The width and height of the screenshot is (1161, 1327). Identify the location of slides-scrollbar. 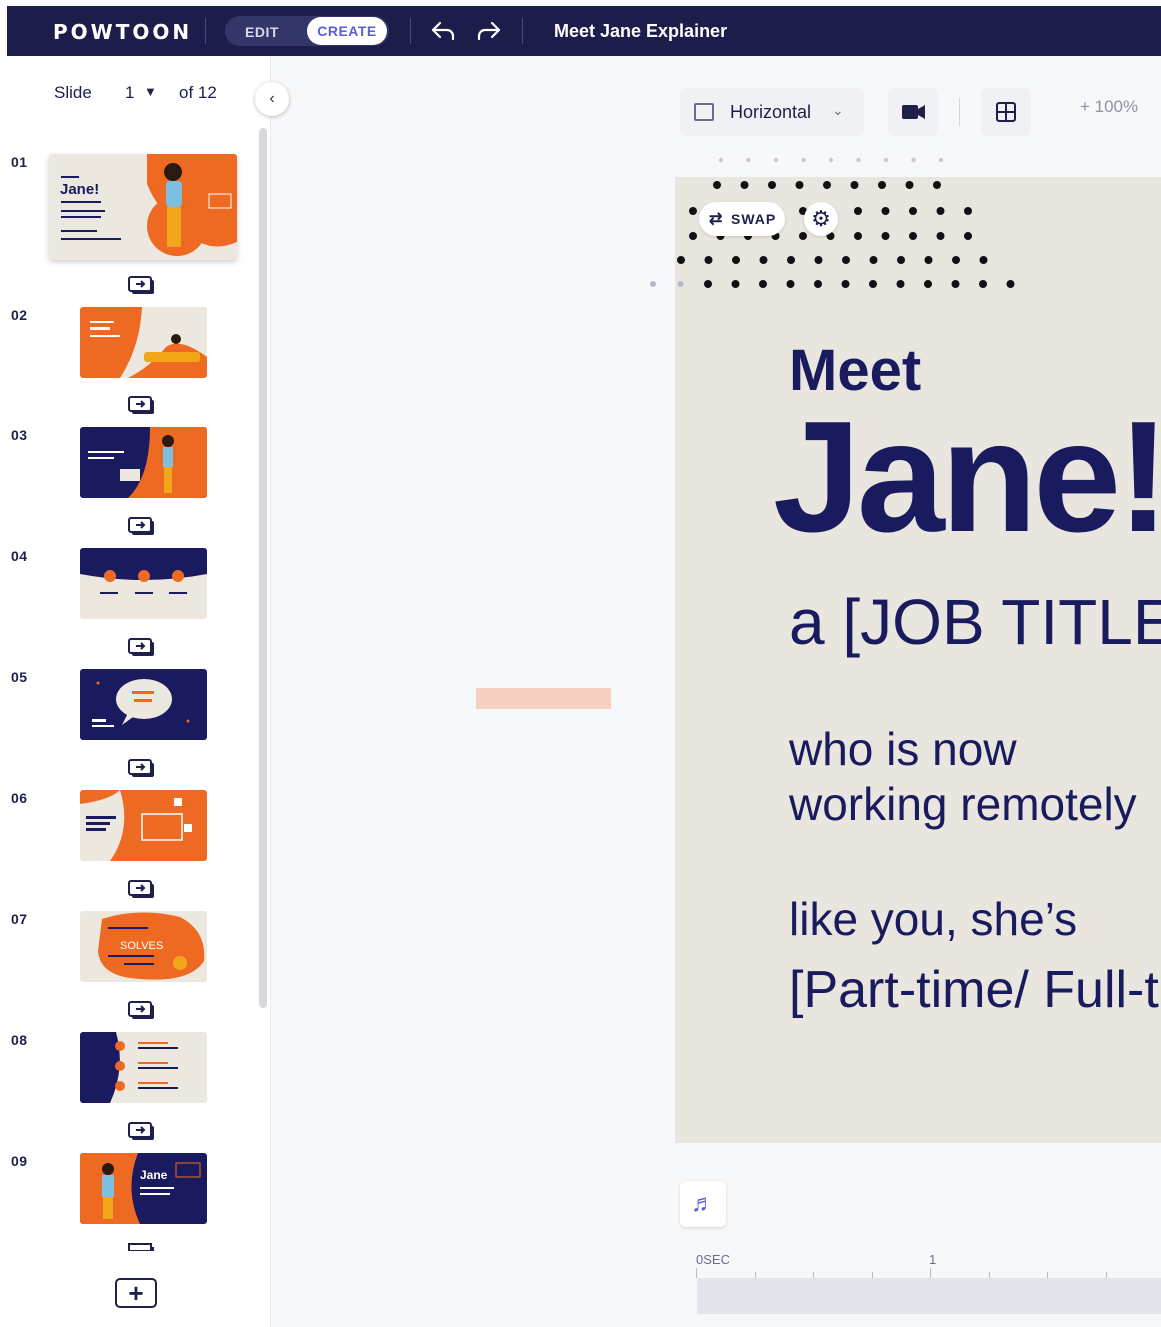
(263, 568).